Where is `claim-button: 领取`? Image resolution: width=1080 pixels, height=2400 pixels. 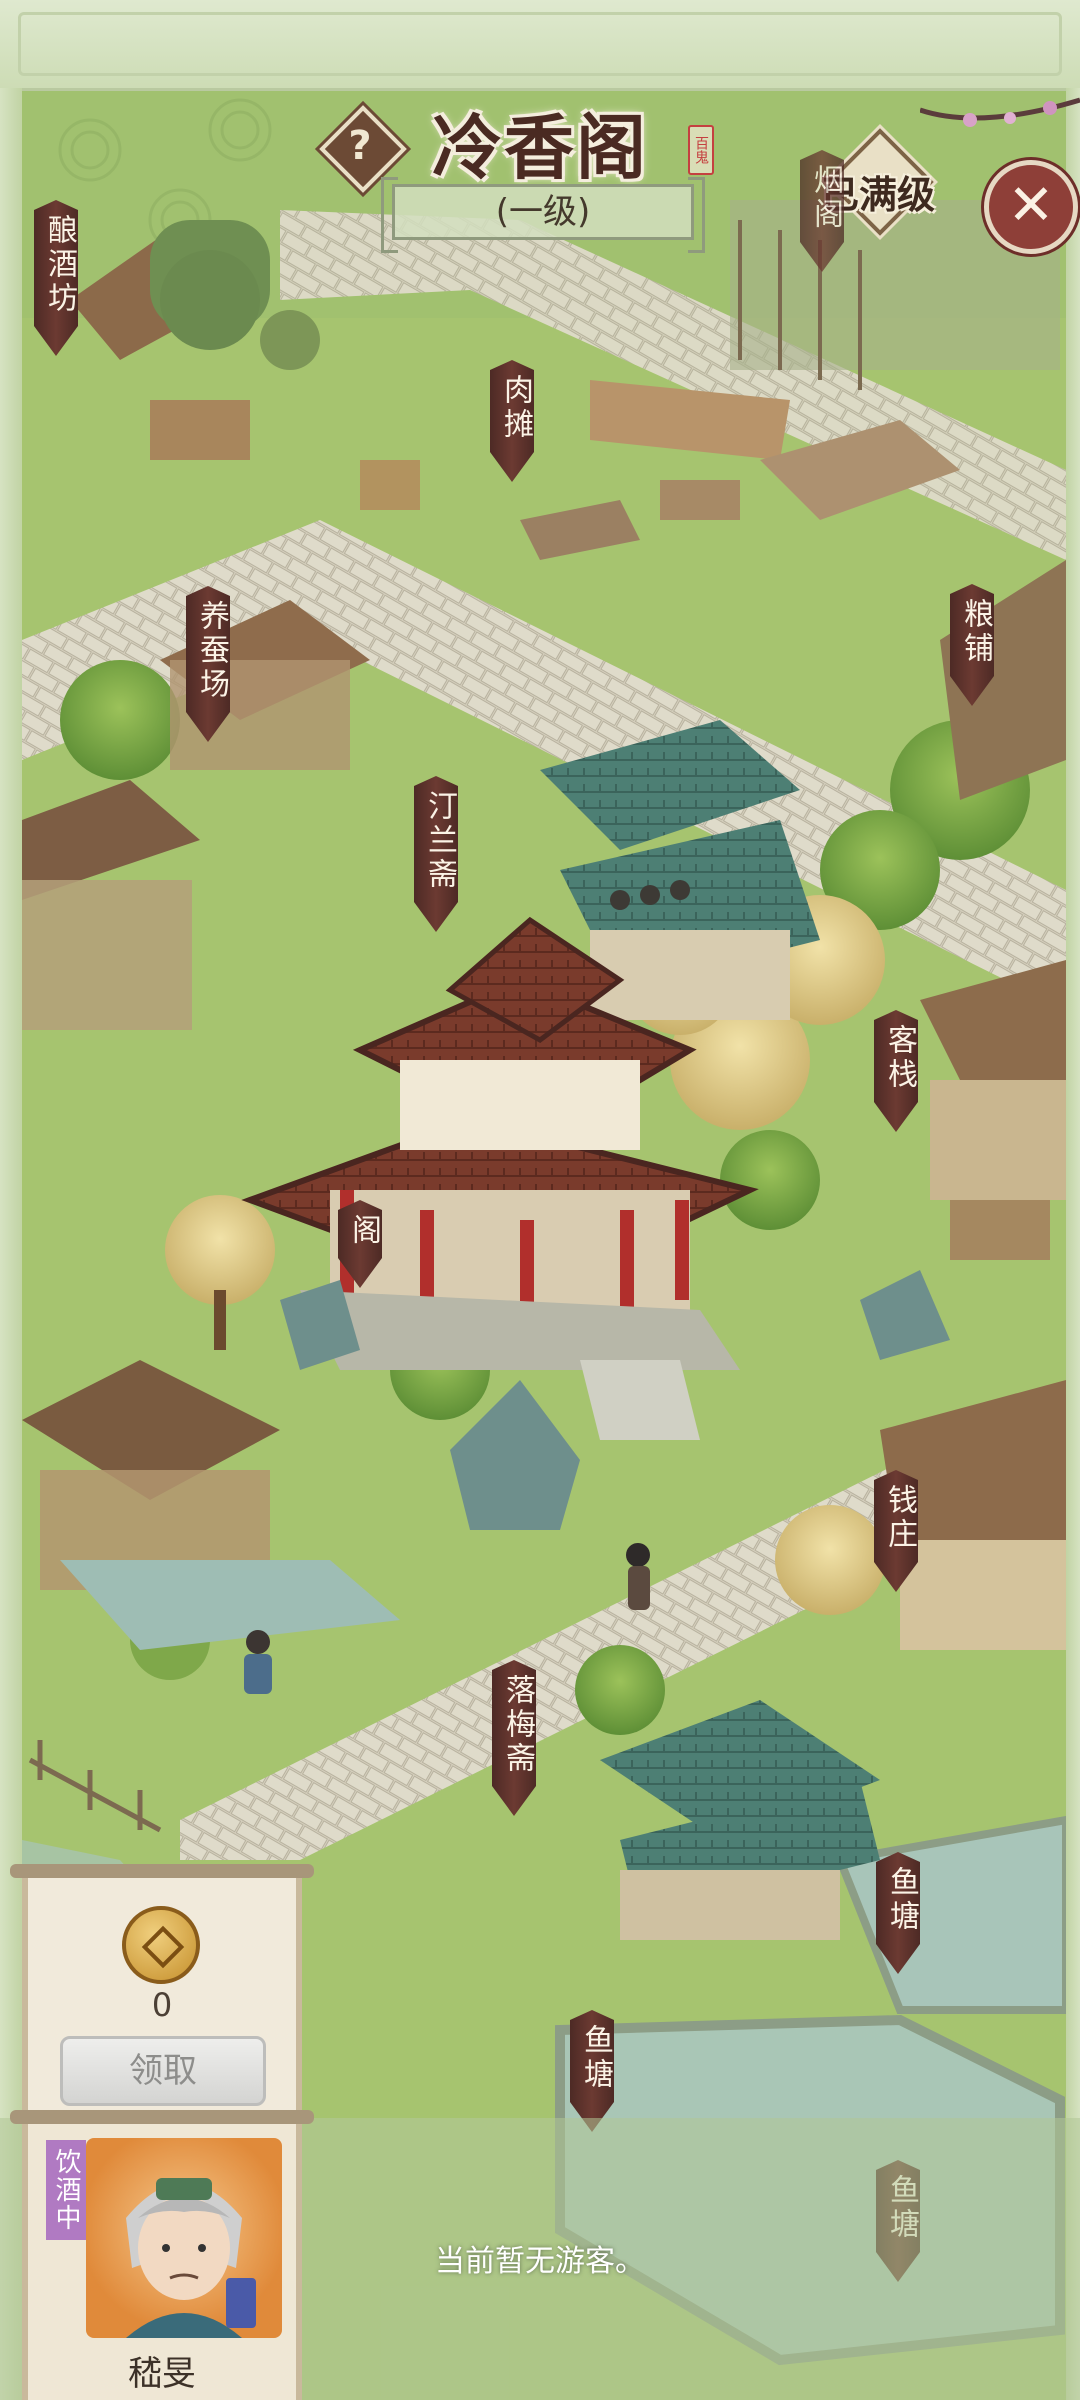
claim-button: 领取 is located at coordinates (163, 2071).